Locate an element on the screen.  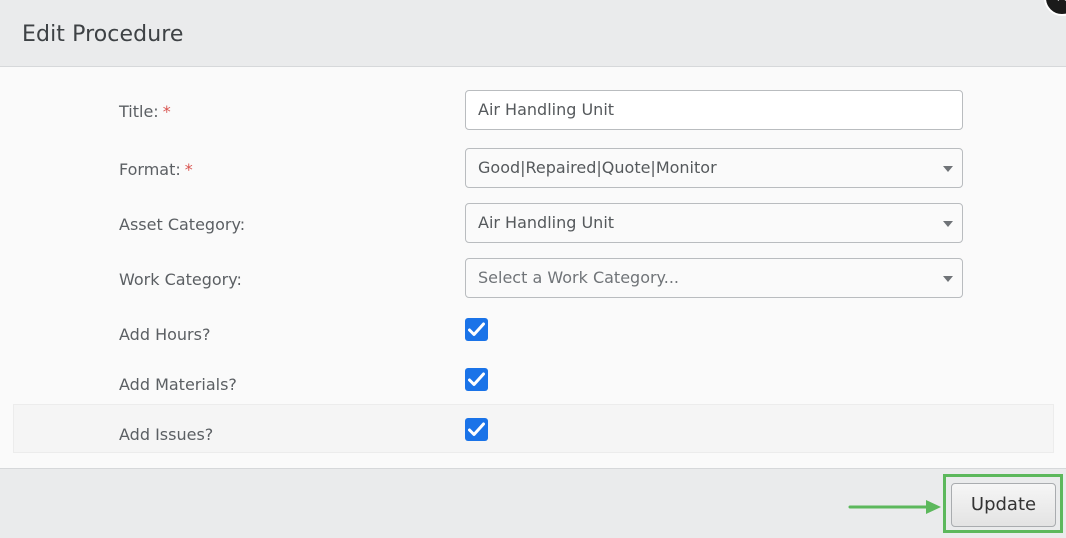
add-issues-checkbox is located at coordinates (476, 429).